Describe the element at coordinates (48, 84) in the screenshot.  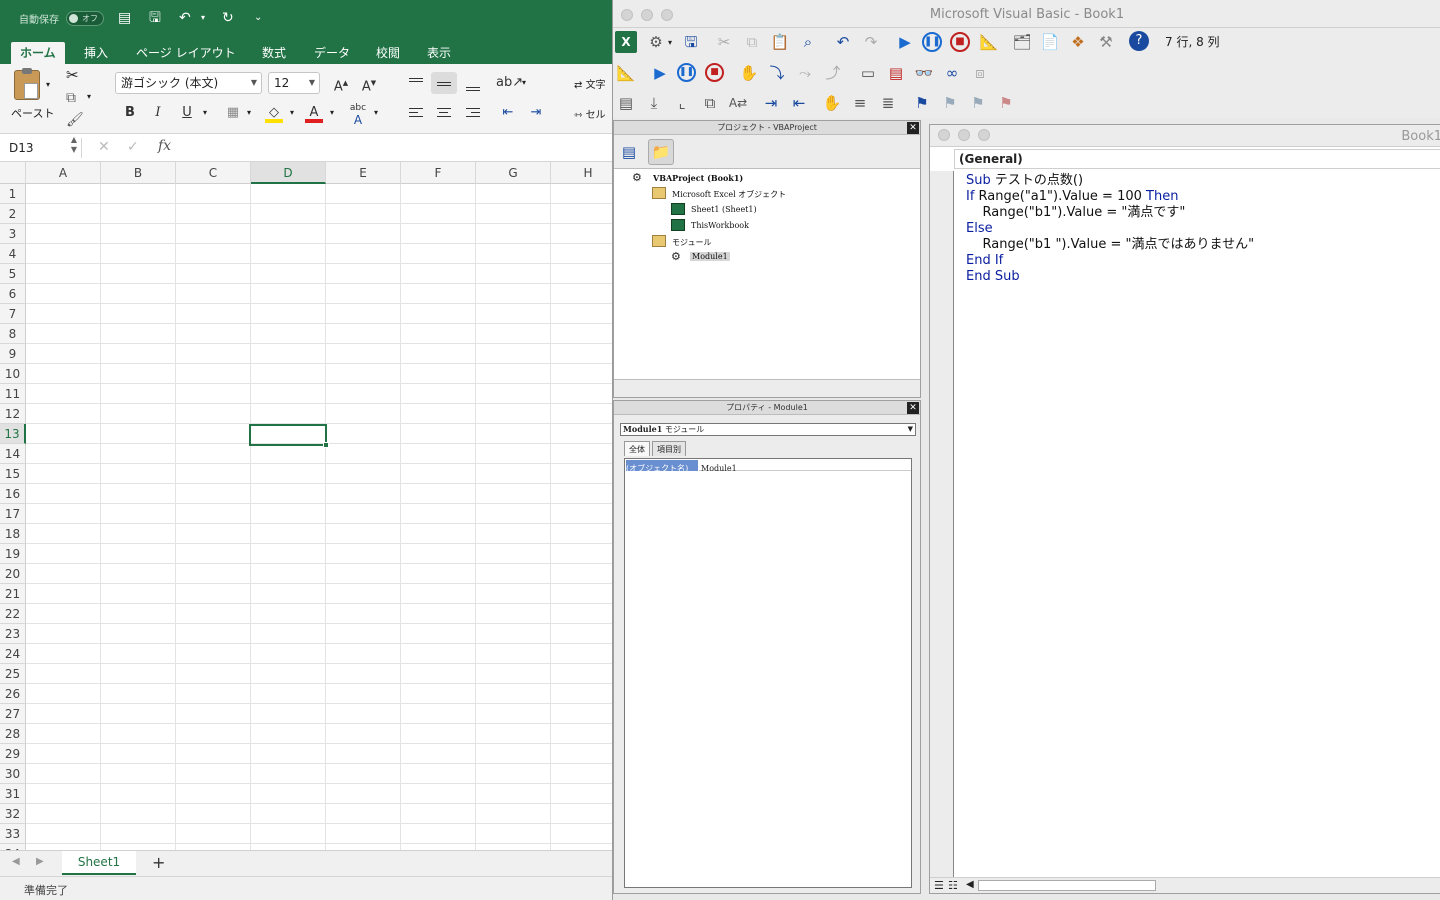
I see `paste-dropdown-icon: ▾` at that location.